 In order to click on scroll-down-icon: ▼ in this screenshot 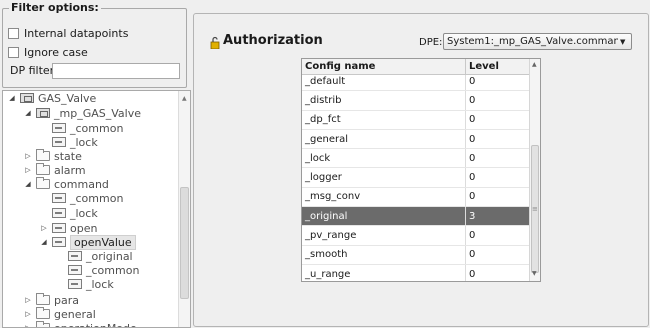, I will do `click(534, 273)`.